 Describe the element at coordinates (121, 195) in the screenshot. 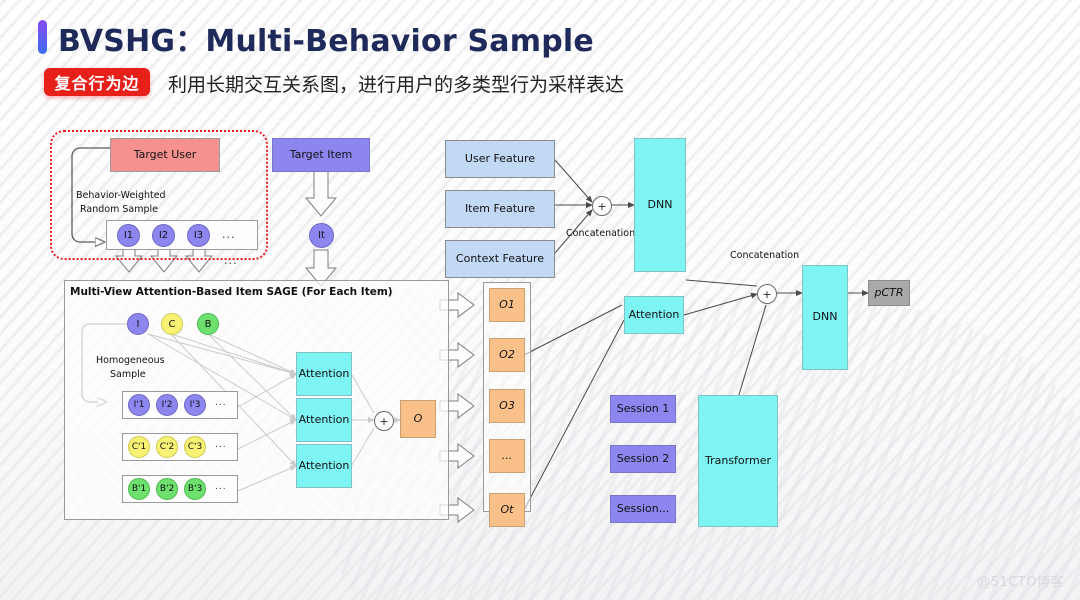

I see `random-sample-caption-line1: Behavior-Weighted` at that location.